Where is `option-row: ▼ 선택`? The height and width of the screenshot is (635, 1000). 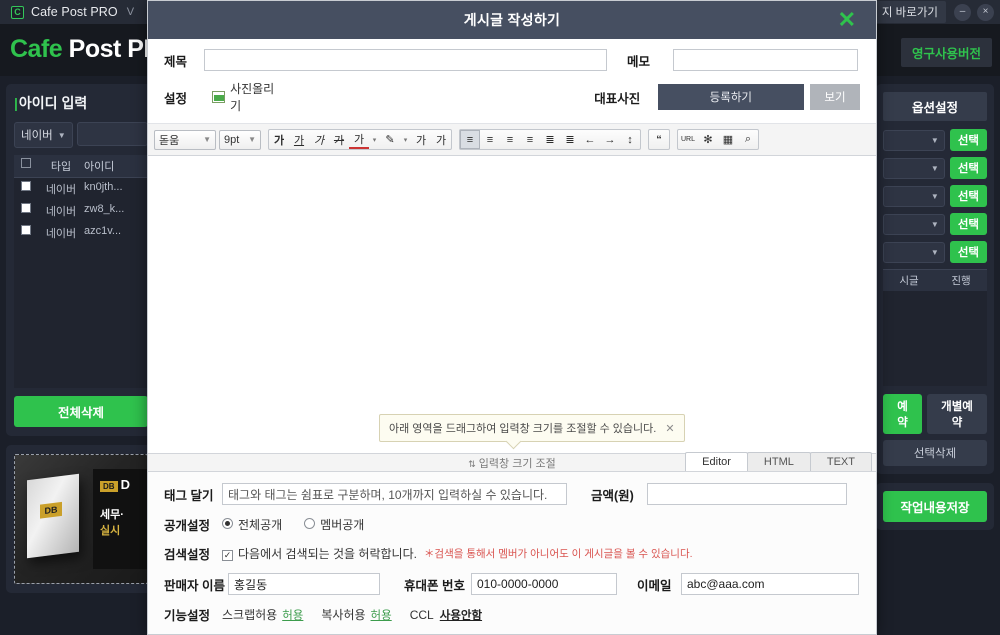
option-row: ▼ 선택 is located at coordinates (935, 252).